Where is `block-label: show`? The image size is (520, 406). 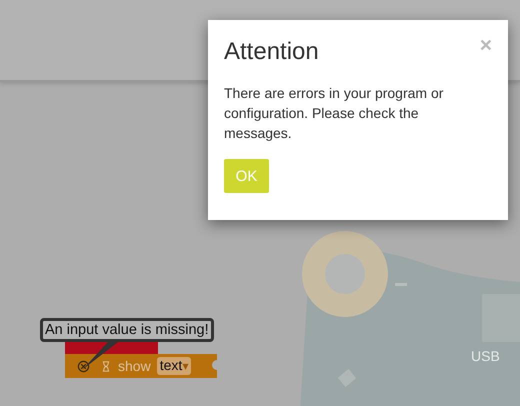 block-label: show is located at coordinates (134, 366).